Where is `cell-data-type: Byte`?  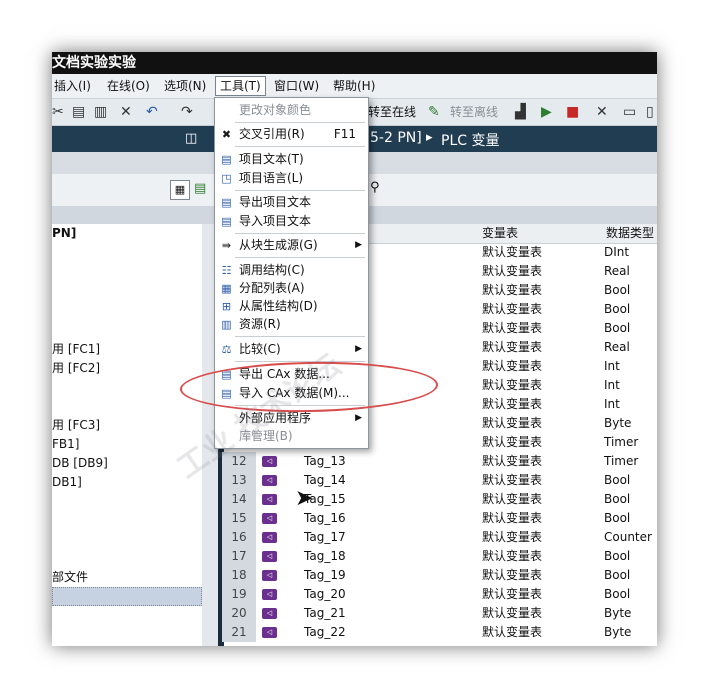 cell-data-type: Byte is located at coordinates (618, 632).